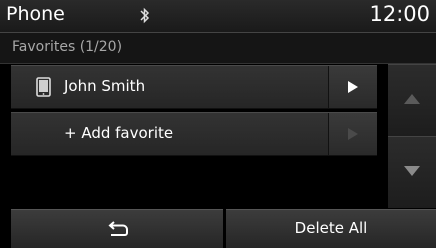 The image size is (436, 248). I want to click on favorites-count: Favorites (1/20), so click(67, 47).